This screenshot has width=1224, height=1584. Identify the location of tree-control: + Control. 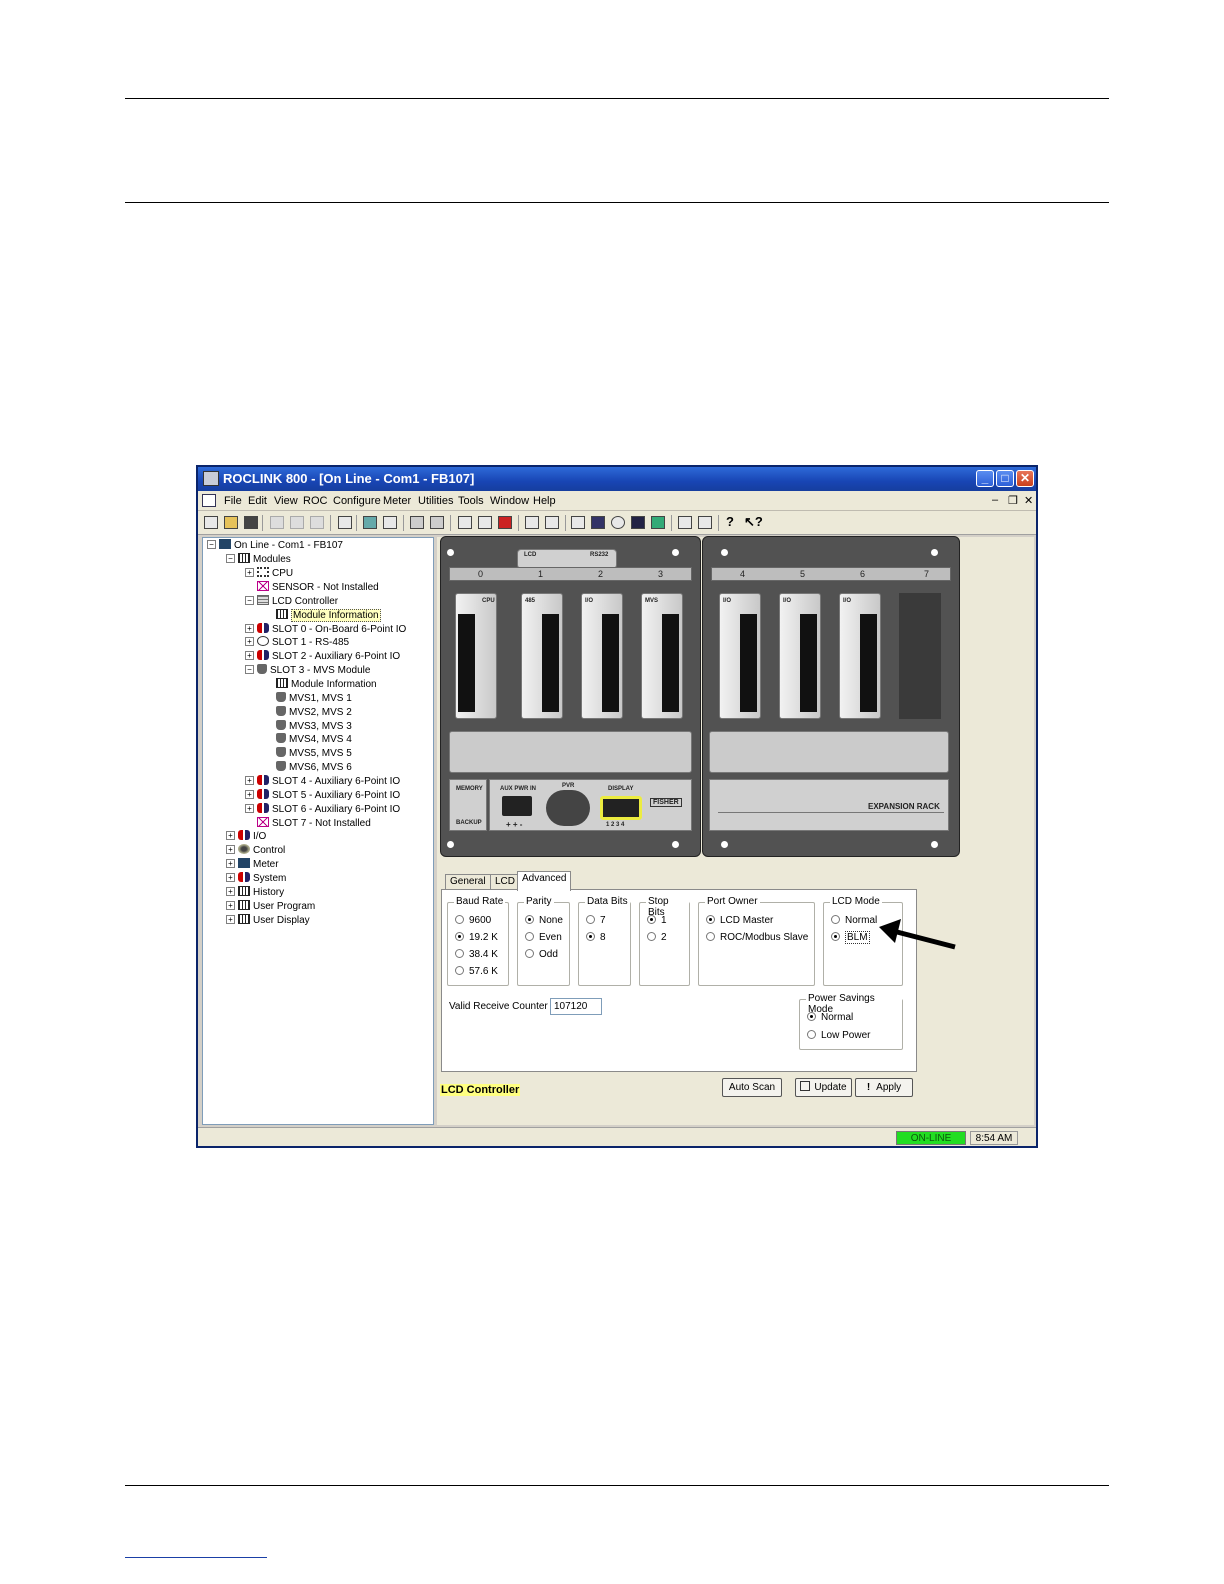
(255, 850).